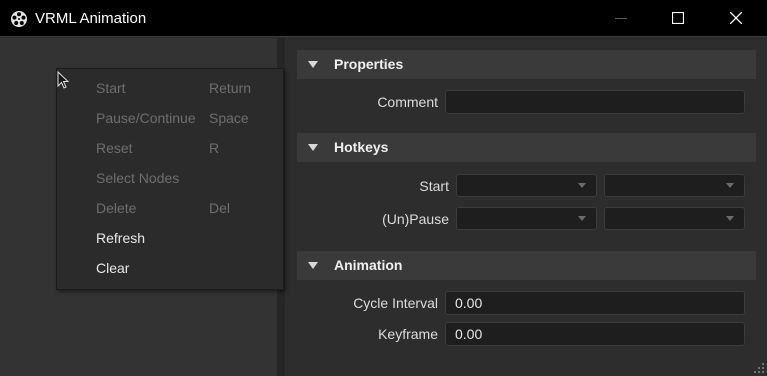 This screenshot has height=376, width=767. Describe the element at coordinates (170, 89) in the screenshot. I see `menu-item-start: Start Return` at that location.